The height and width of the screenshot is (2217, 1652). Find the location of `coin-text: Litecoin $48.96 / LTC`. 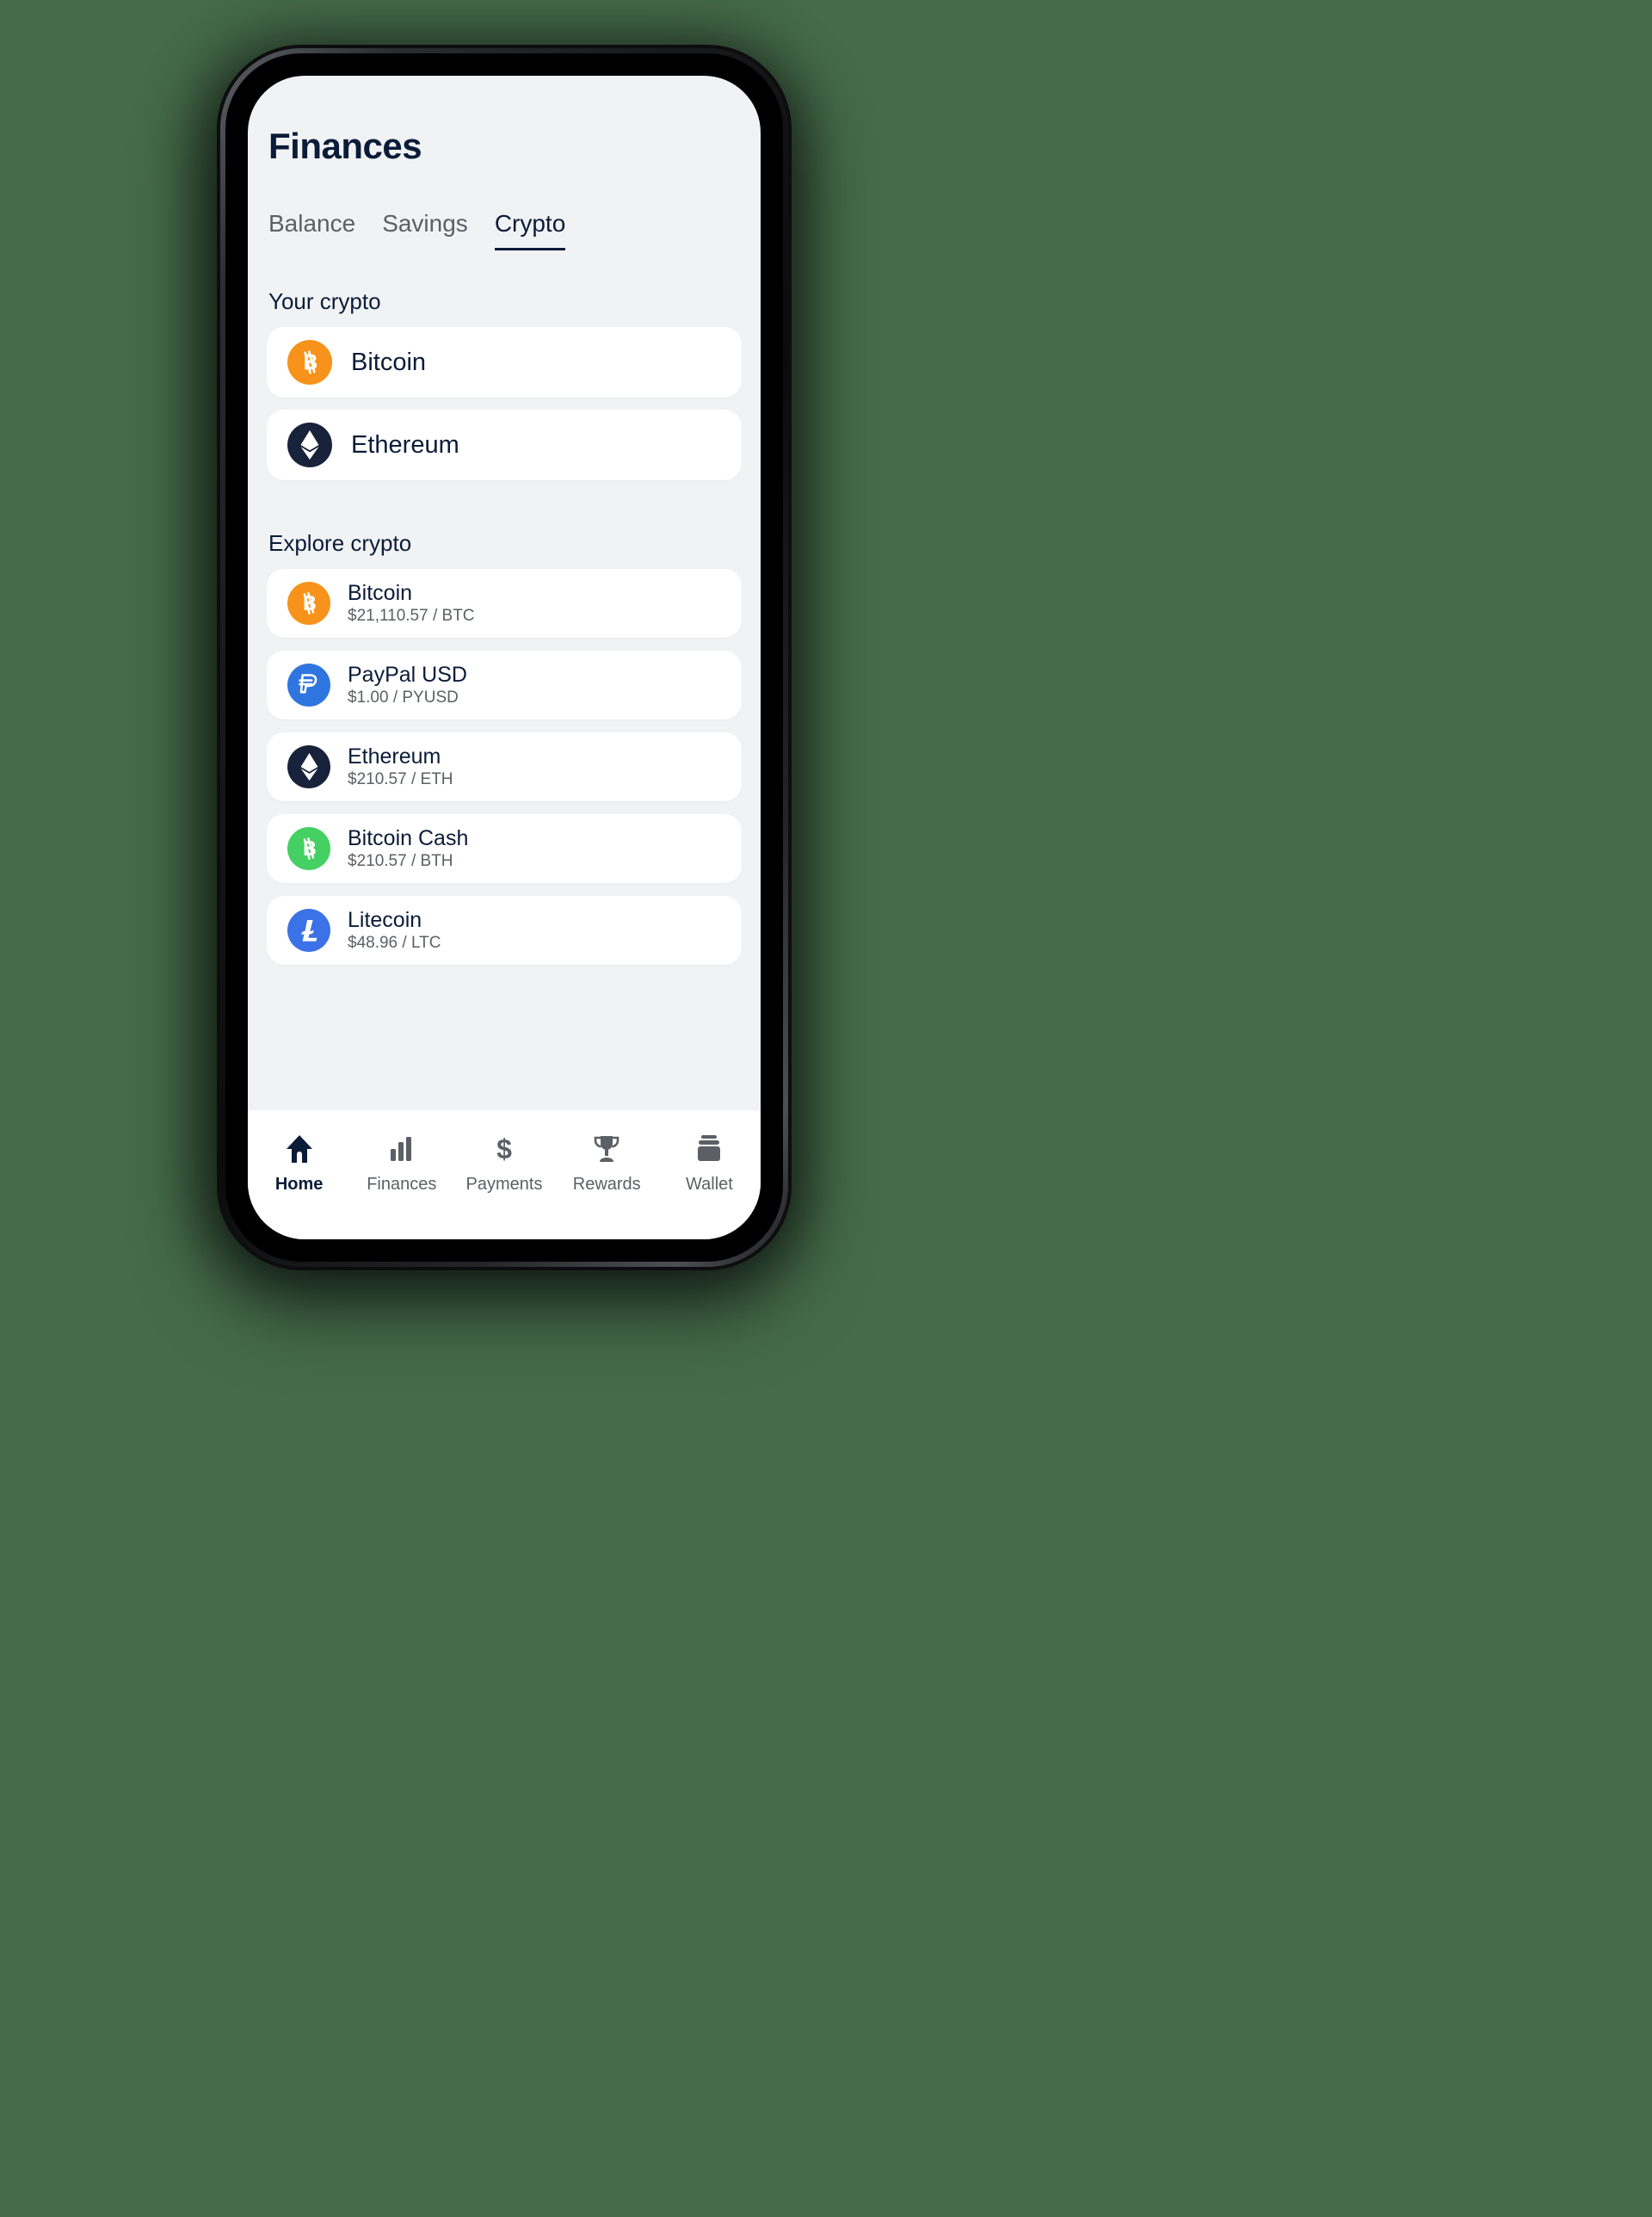

coin-text: Litecoin $48.96 / LTC is located at coordinates (394, 931).